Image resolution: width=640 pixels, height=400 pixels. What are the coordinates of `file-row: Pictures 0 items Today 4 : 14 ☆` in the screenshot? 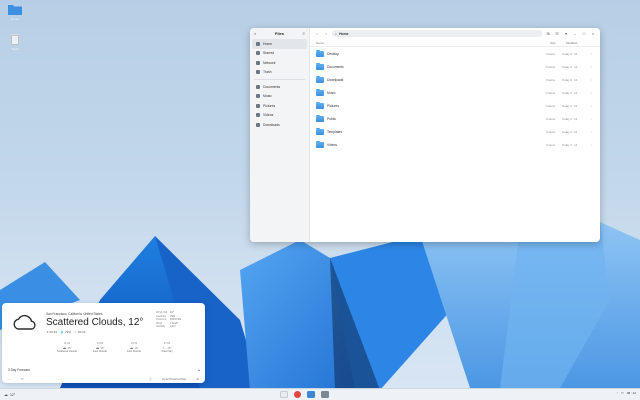 It's located at (455, 105).